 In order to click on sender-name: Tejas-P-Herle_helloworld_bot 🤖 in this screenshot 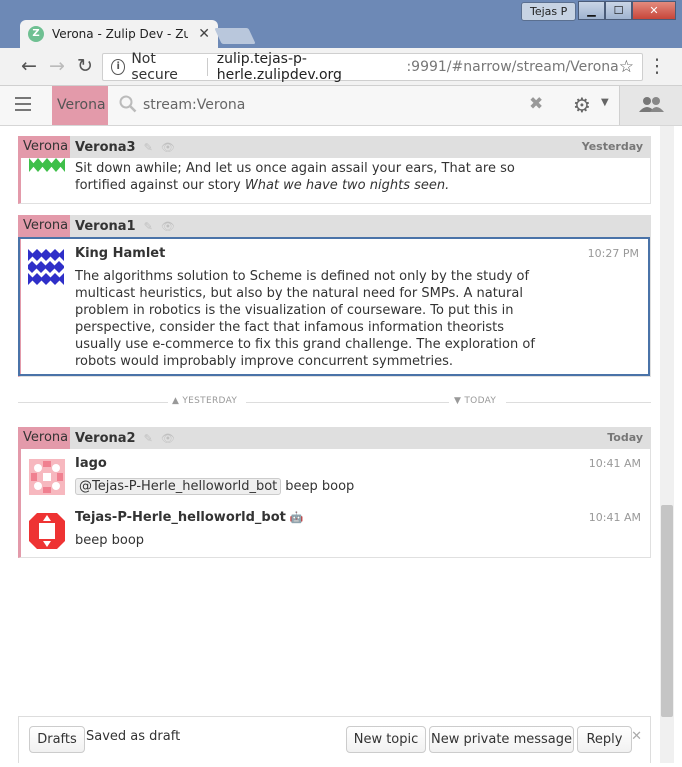, I will do `click(358, 517)`.